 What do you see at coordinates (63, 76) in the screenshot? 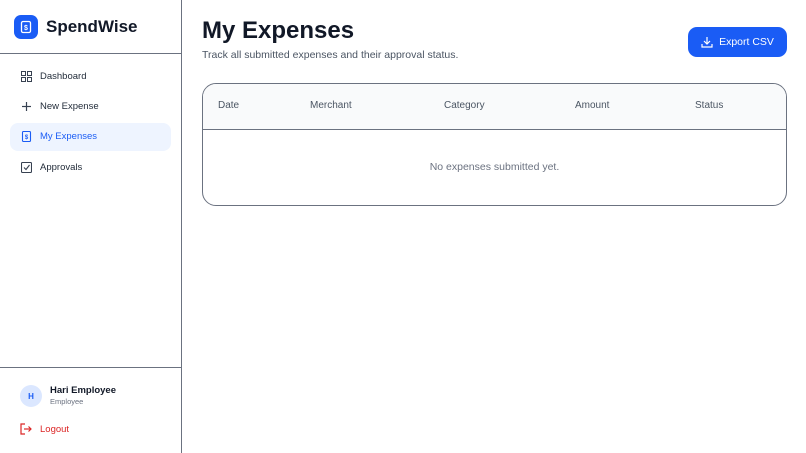
I see `sidebar-item-label: Dashboard` at bounding box center [63, 76].